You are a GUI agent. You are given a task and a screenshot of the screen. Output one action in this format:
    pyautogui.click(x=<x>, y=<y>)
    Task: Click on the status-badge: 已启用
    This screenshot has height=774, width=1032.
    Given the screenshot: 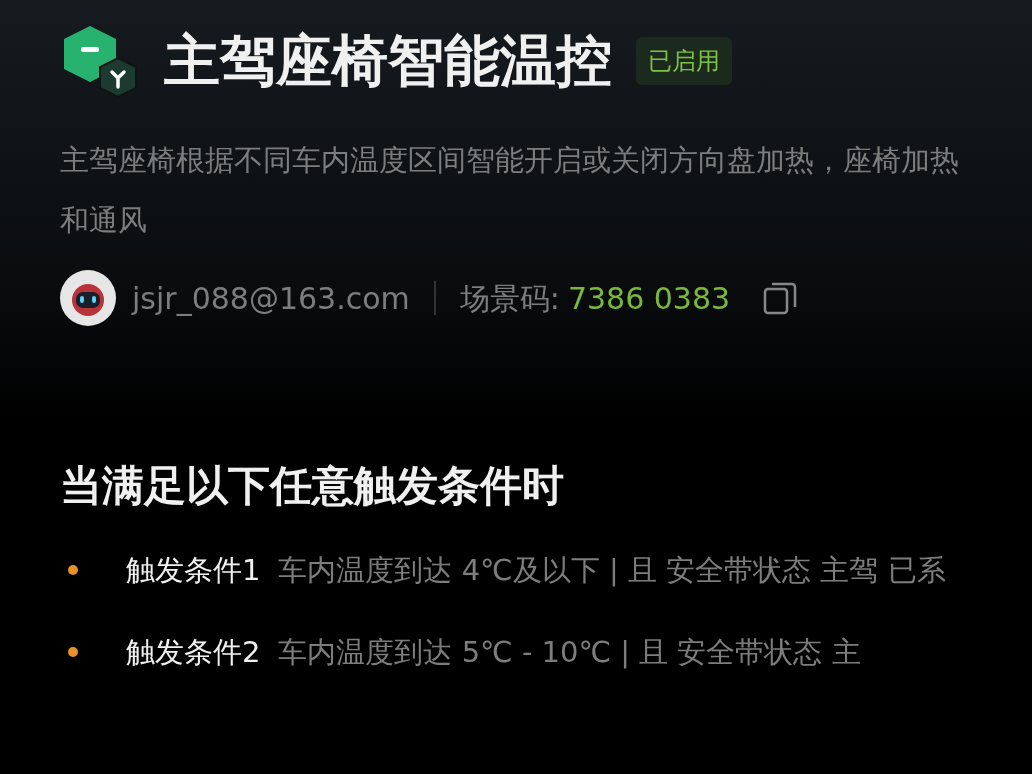 What is the action you would take?
    pyautogui.click(x=684, y=61)
    